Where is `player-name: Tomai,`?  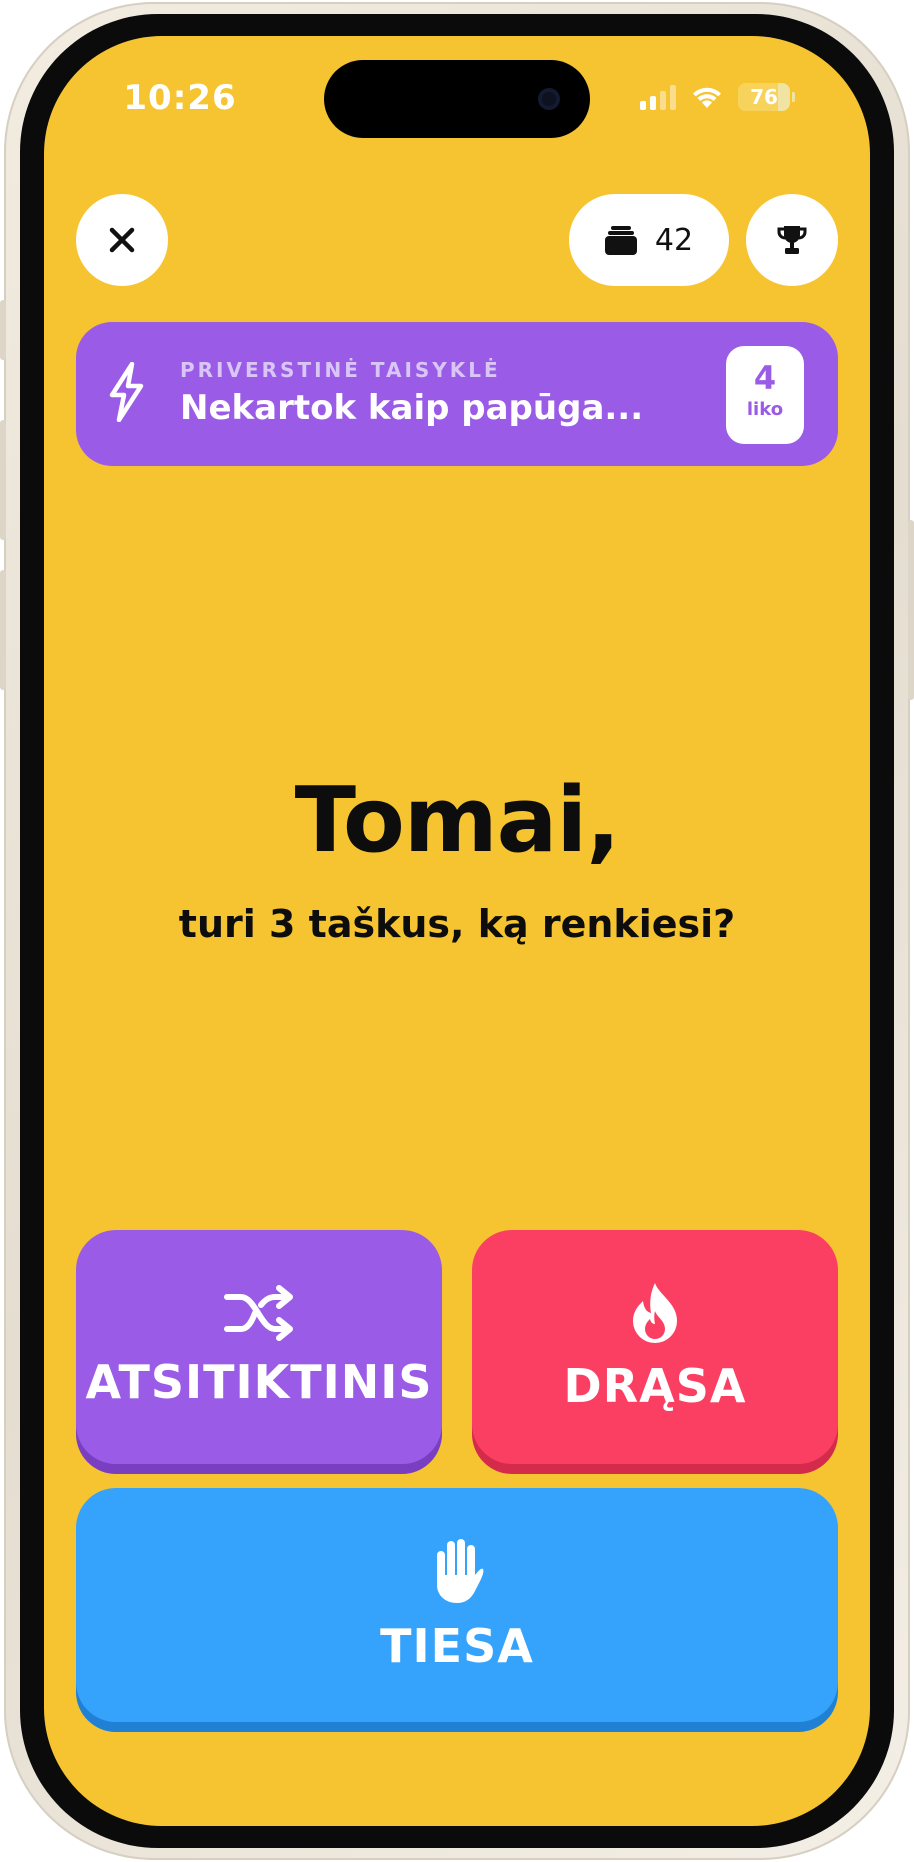 player-name: Tomai, is located at coordinates (457, 820).